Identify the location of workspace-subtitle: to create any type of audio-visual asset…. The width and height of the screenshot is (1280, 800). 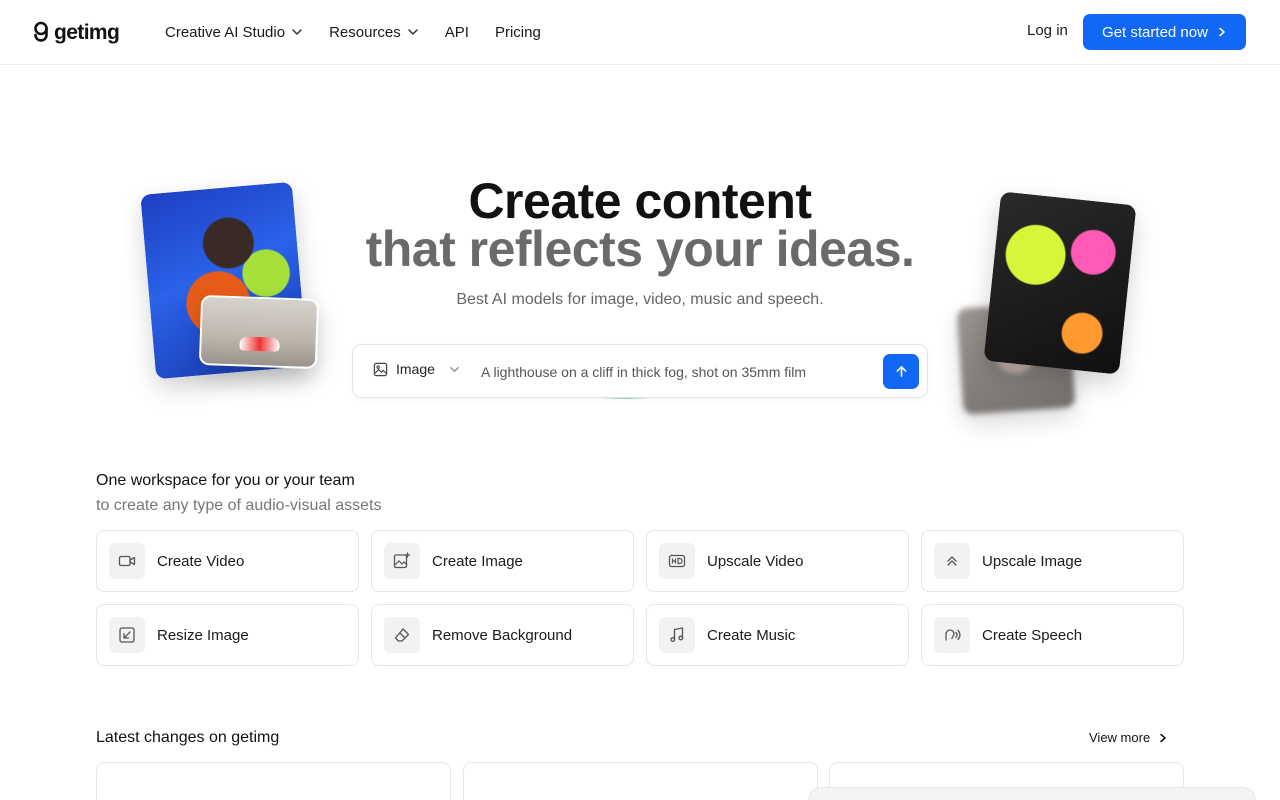
(239, 505).